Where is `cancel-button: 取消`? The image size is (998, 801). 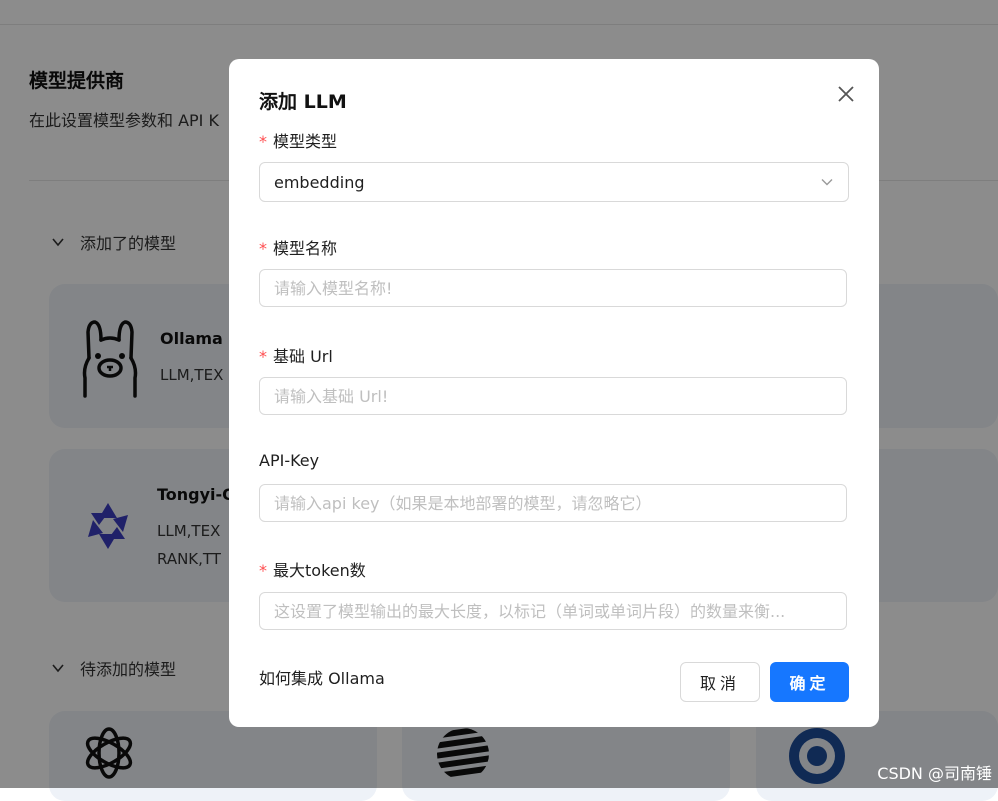 cancel-button: 取消 is located at coordinates (720, 682).